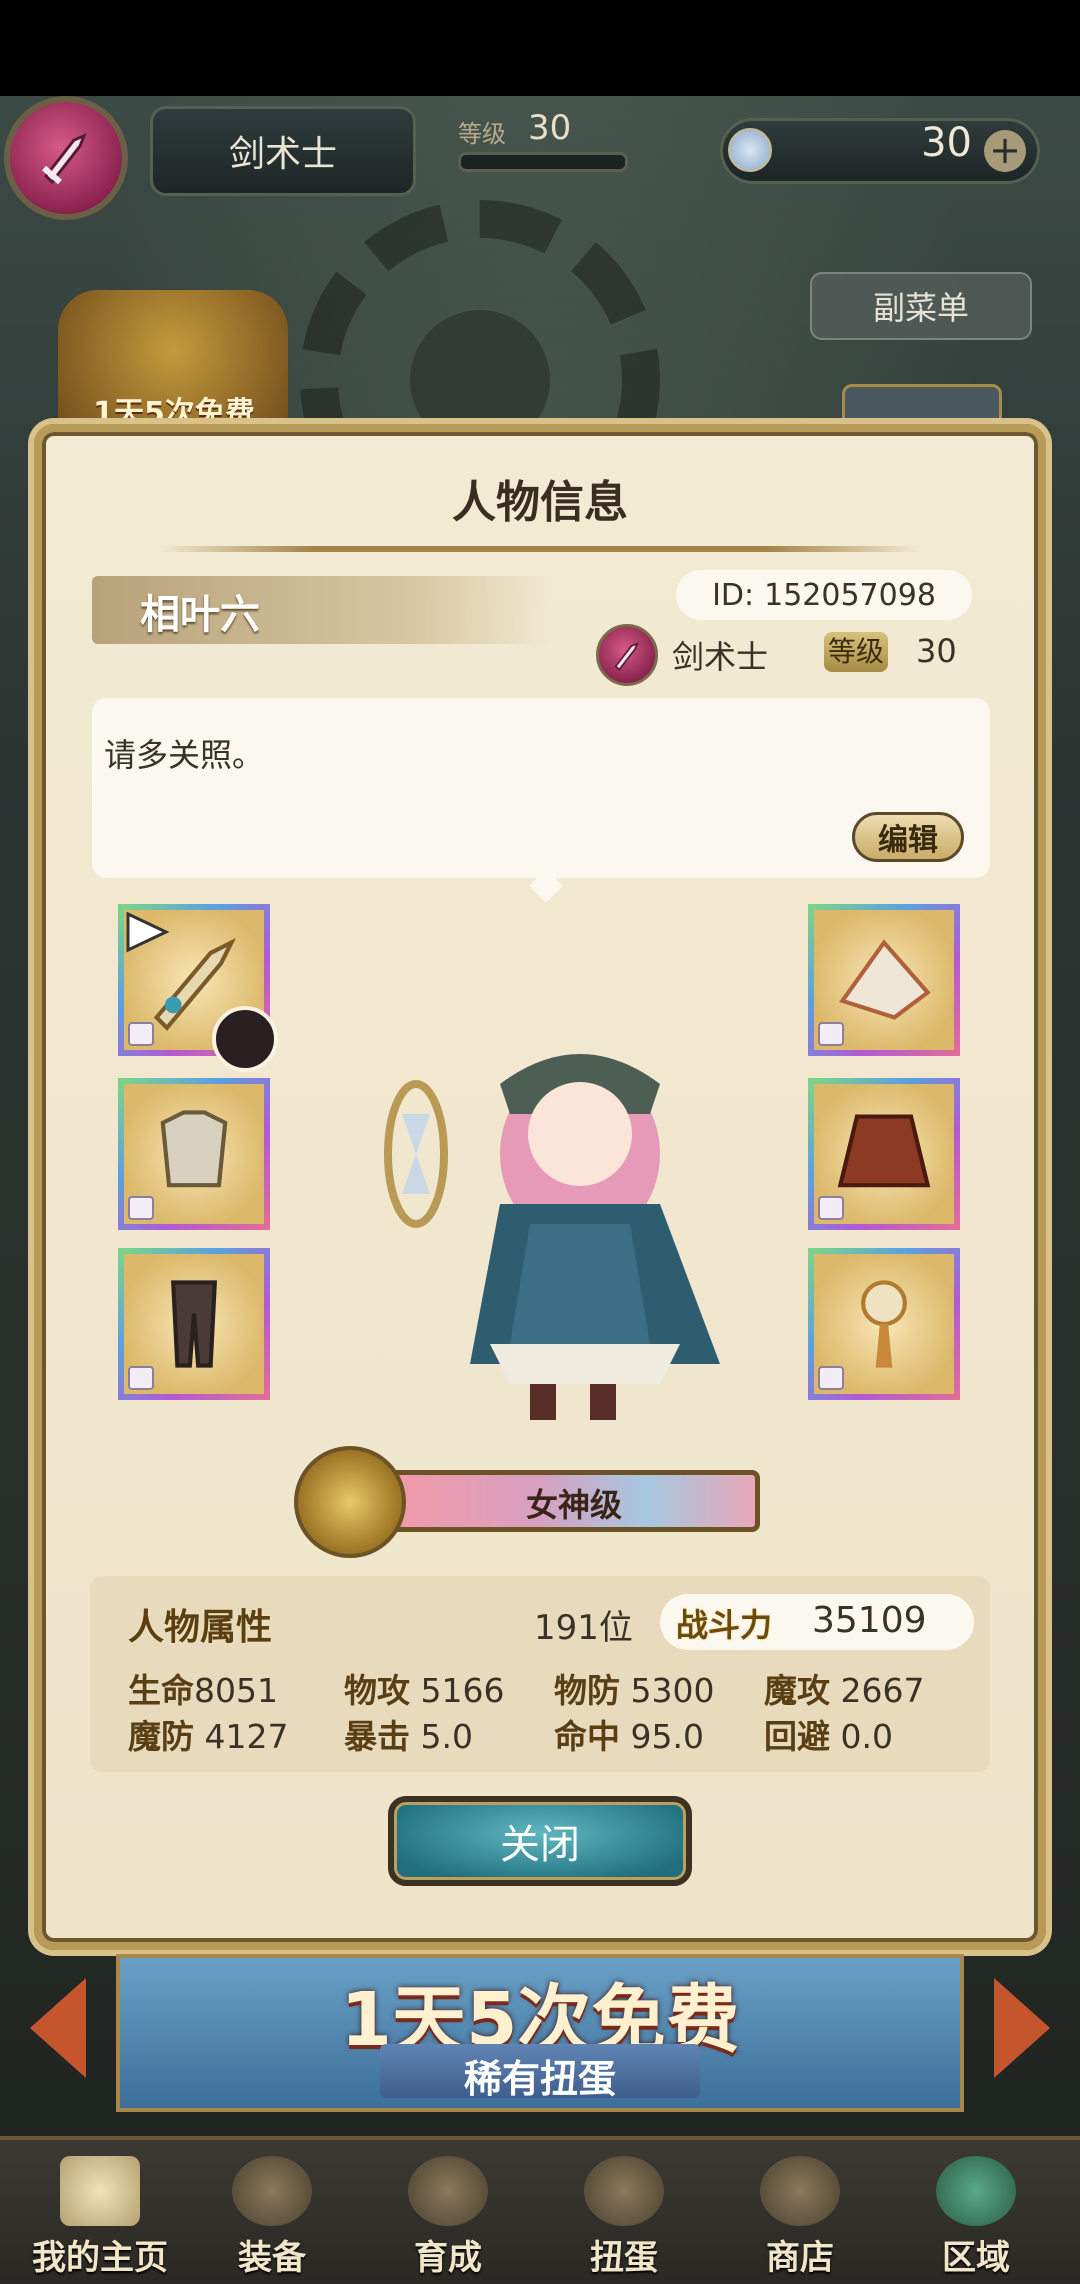  I want to click on stat-value: 5.0, so click(446, 1736).